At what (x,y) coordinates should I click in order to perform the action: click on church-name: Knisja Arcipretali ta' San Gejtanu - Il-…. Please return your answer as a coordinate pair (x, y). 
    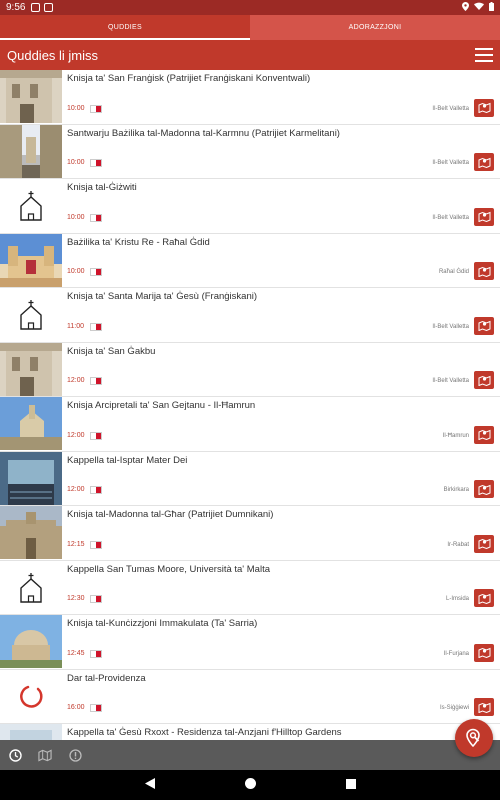
    Looking at the image, I should click on (161, 405).